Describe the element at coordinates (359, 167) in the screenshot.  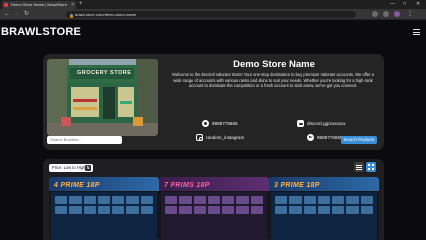
I see `list-view-button` at that location.